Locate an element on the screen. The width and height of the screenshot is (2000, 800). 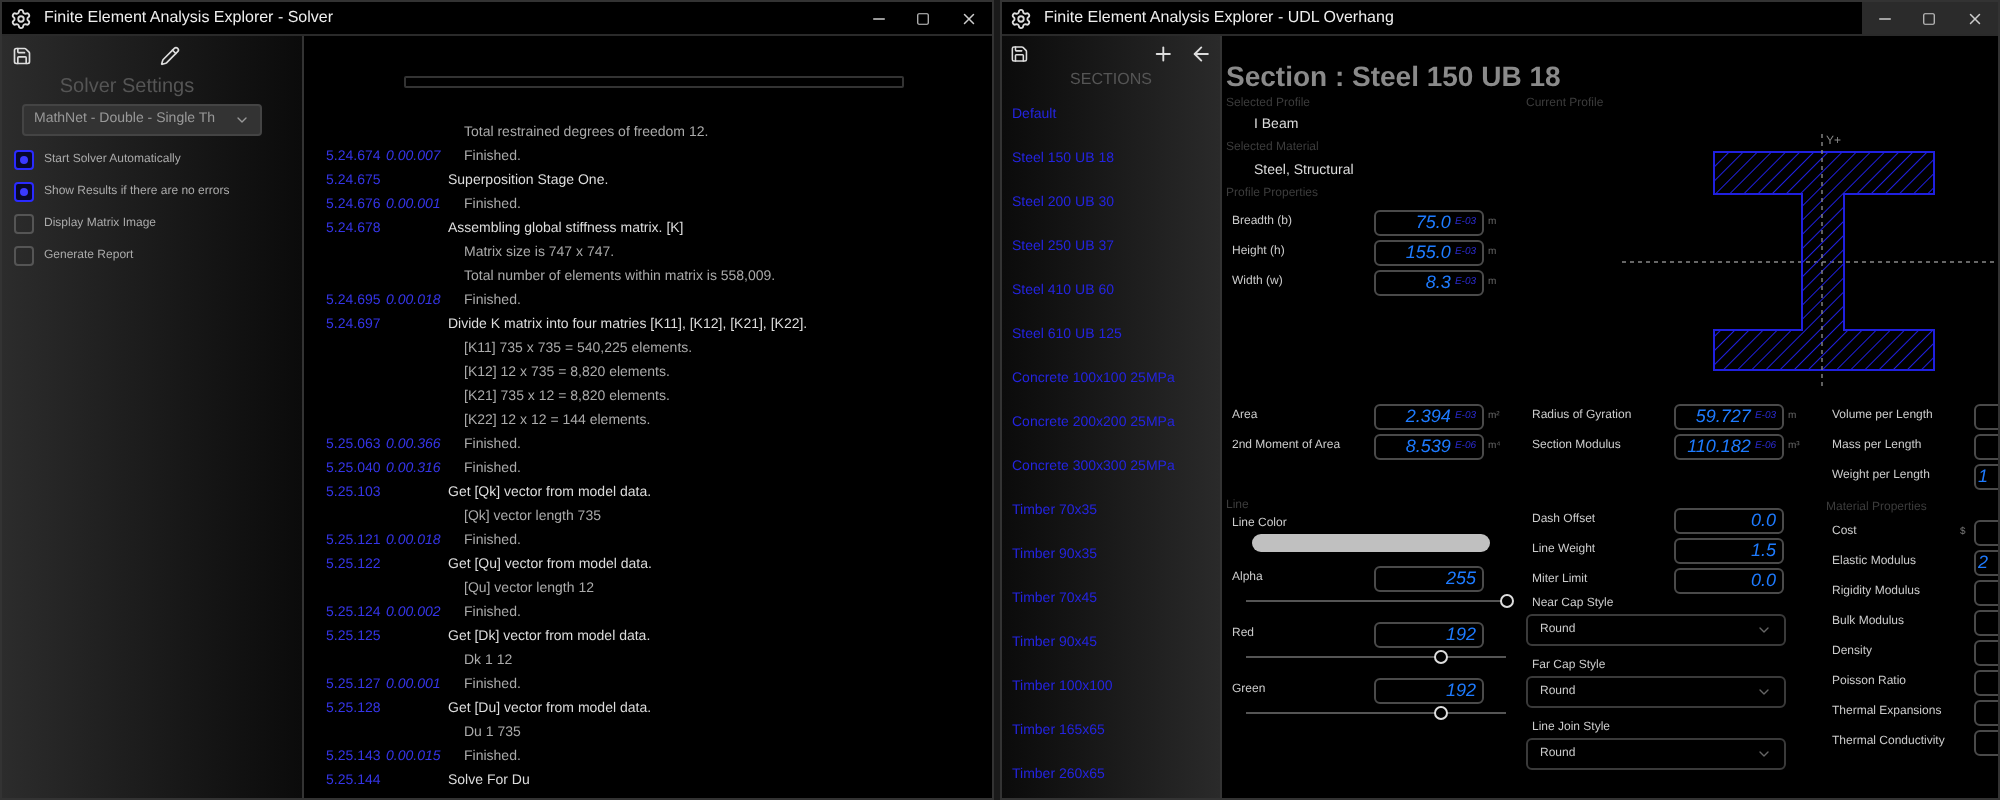
section-heading: Section : Steel 150 UB 18 is located at coordinates (1394, 76).